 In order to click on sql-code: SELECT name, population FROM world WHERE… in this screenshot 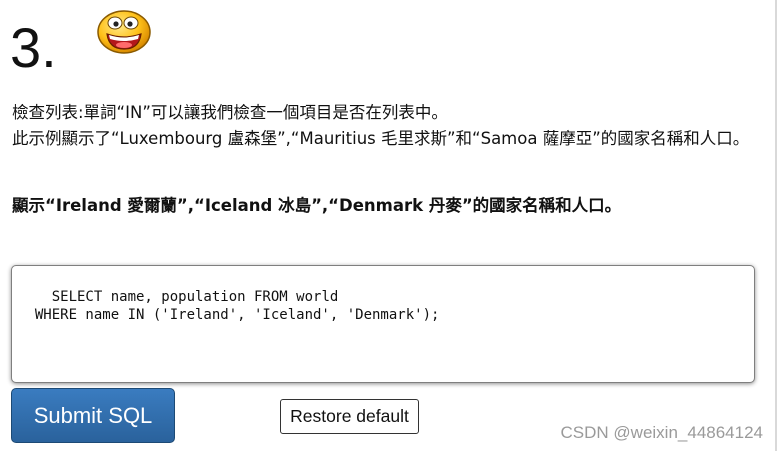, I will do `click(229, 306)`.